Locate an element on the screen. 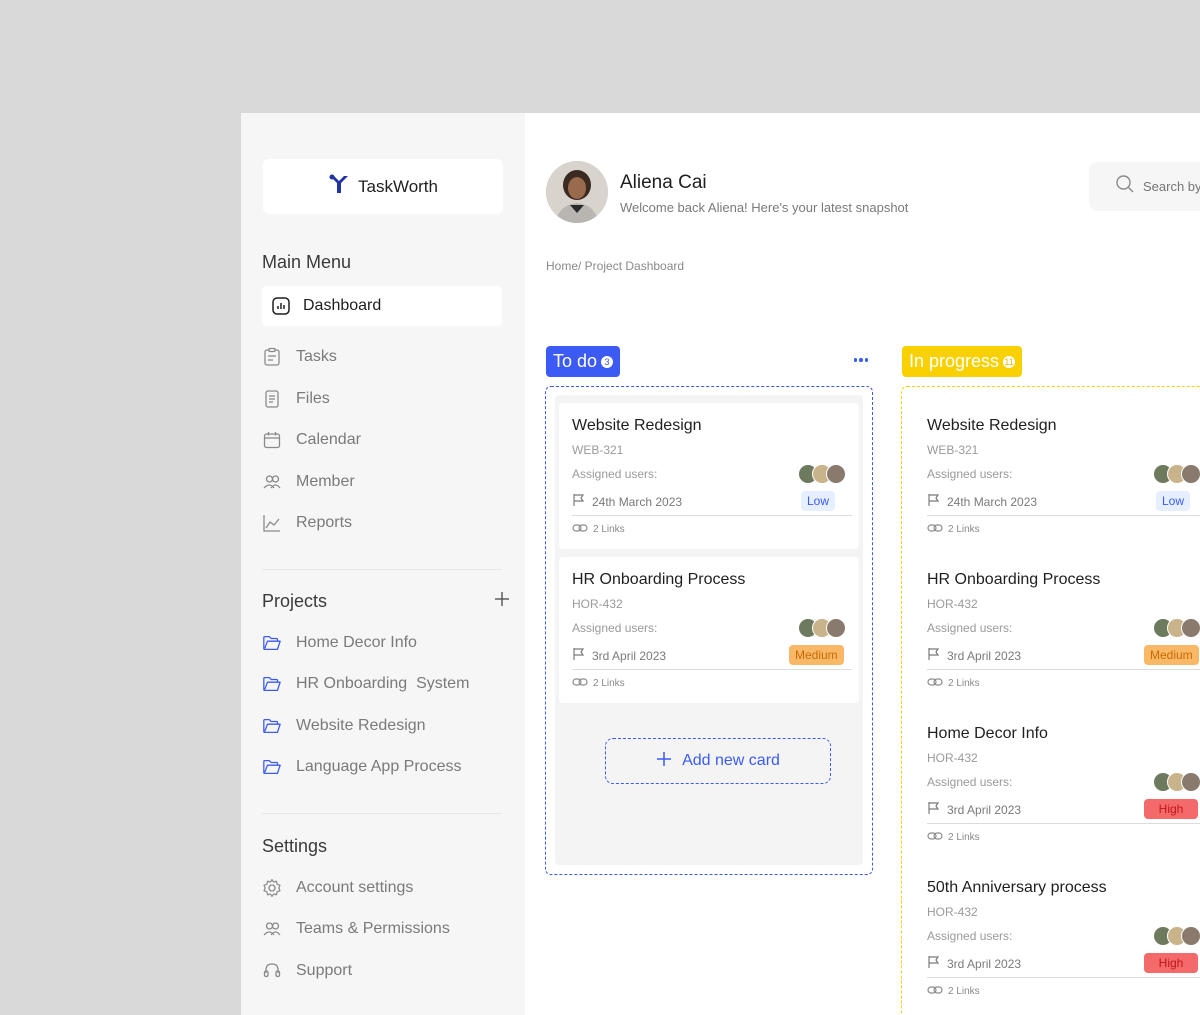 The height and width of the screenshot is (1015, 1200). sidebar-item-calendar: Calendar is located at coordinates (382, 440).